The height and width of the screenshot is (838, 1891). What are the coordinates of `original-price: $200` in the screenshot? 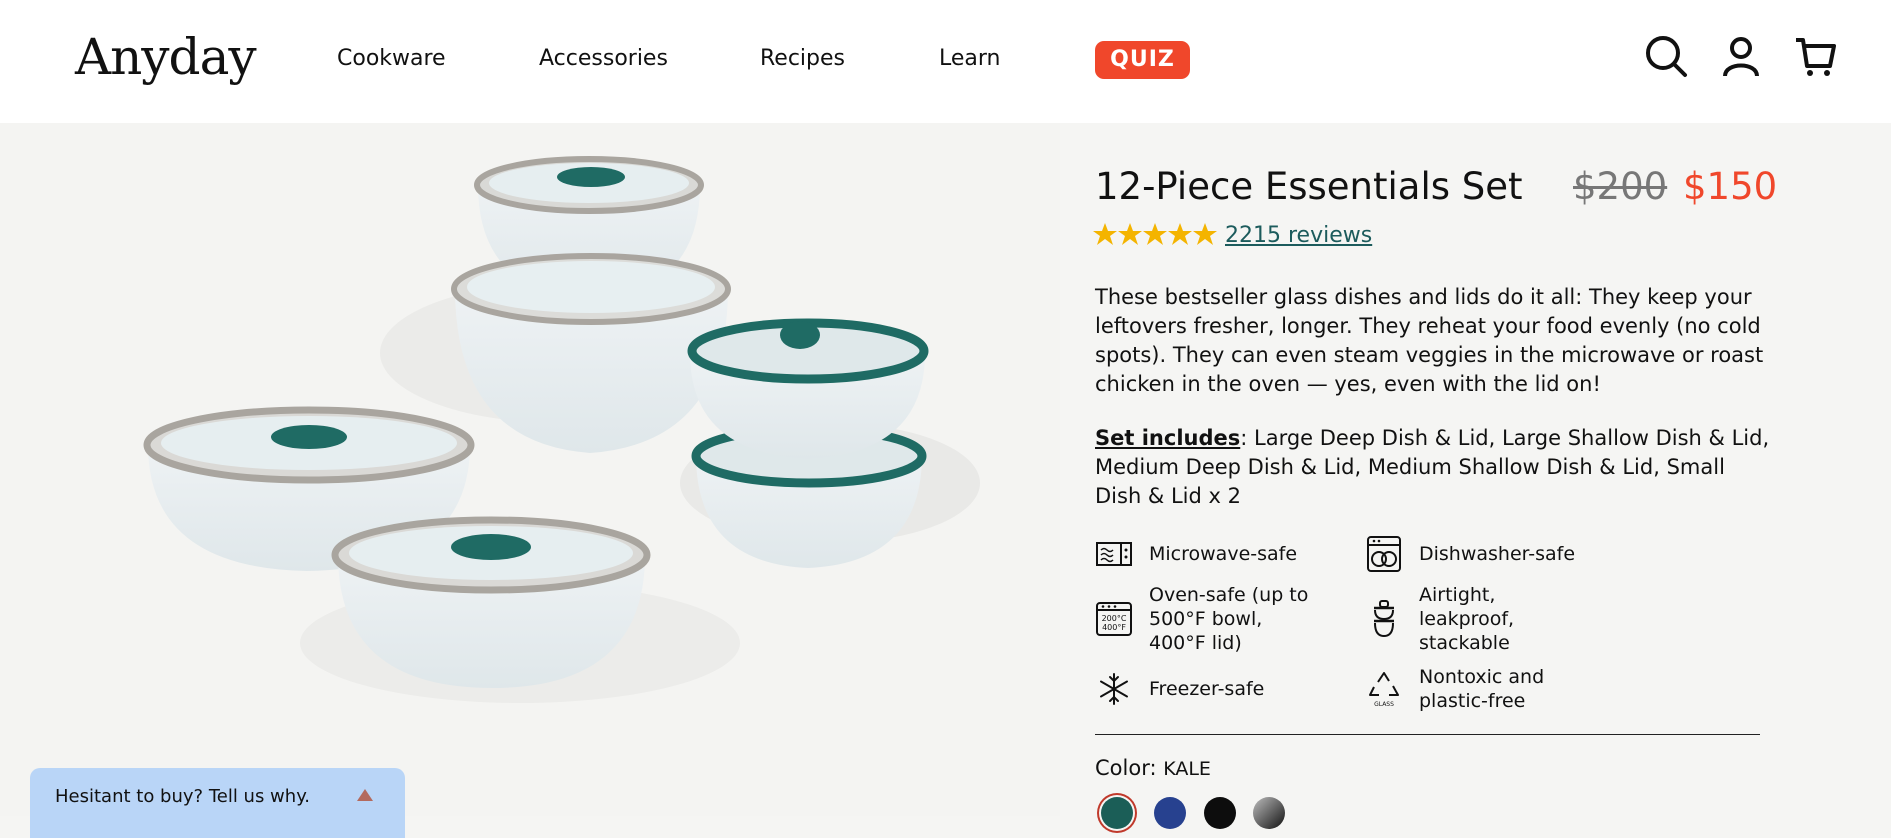 It's located at (1620, 186).